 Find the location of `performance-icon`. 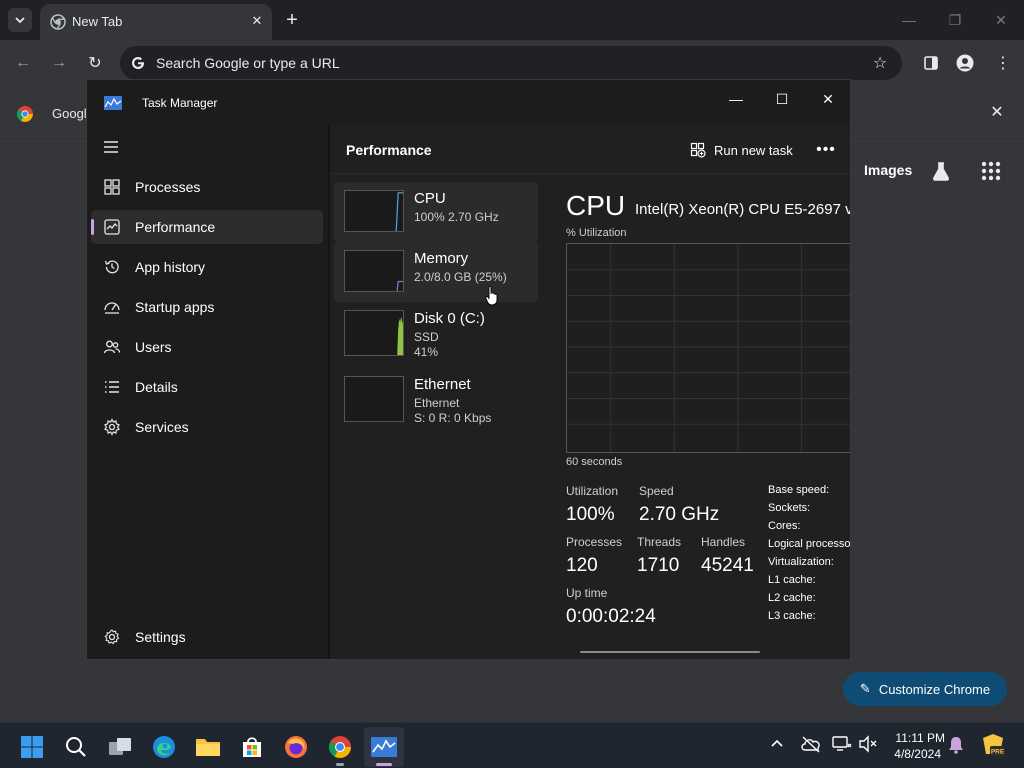

performance-icon is located at coordinates (112, 227).